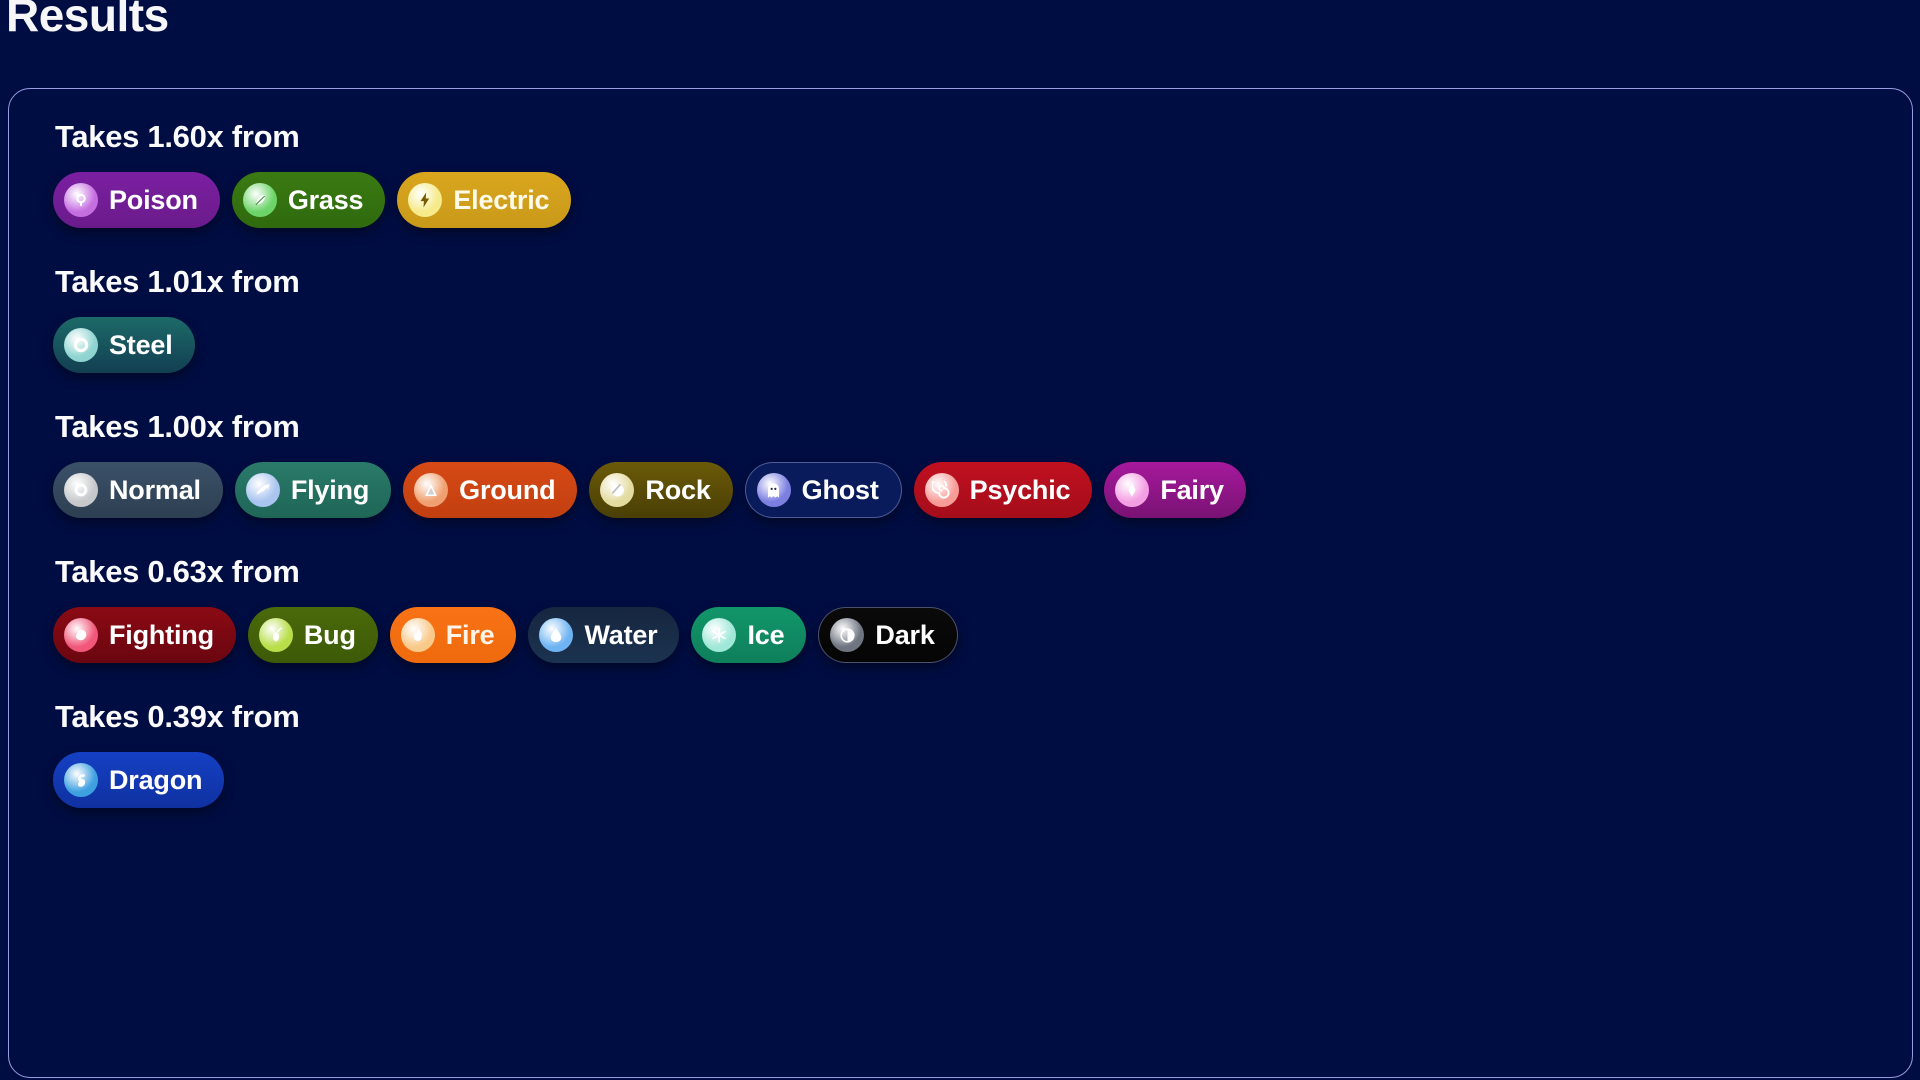 This screenshot has height=1080, width=1920. Describe the element at coordinates (81, 345) in the screenshot. I see `steel-icon` at that location.